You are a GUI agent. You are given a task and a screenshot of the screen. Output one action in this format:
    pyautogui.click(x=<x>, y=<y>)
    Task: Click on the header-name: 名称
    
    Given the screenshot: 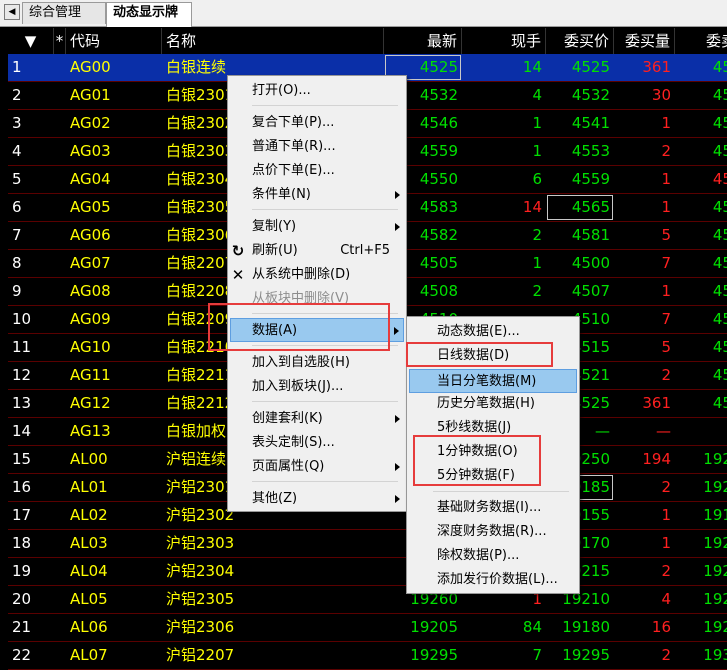 What is the action you would take?
    pyautogui.click(x=273, y=41)
    